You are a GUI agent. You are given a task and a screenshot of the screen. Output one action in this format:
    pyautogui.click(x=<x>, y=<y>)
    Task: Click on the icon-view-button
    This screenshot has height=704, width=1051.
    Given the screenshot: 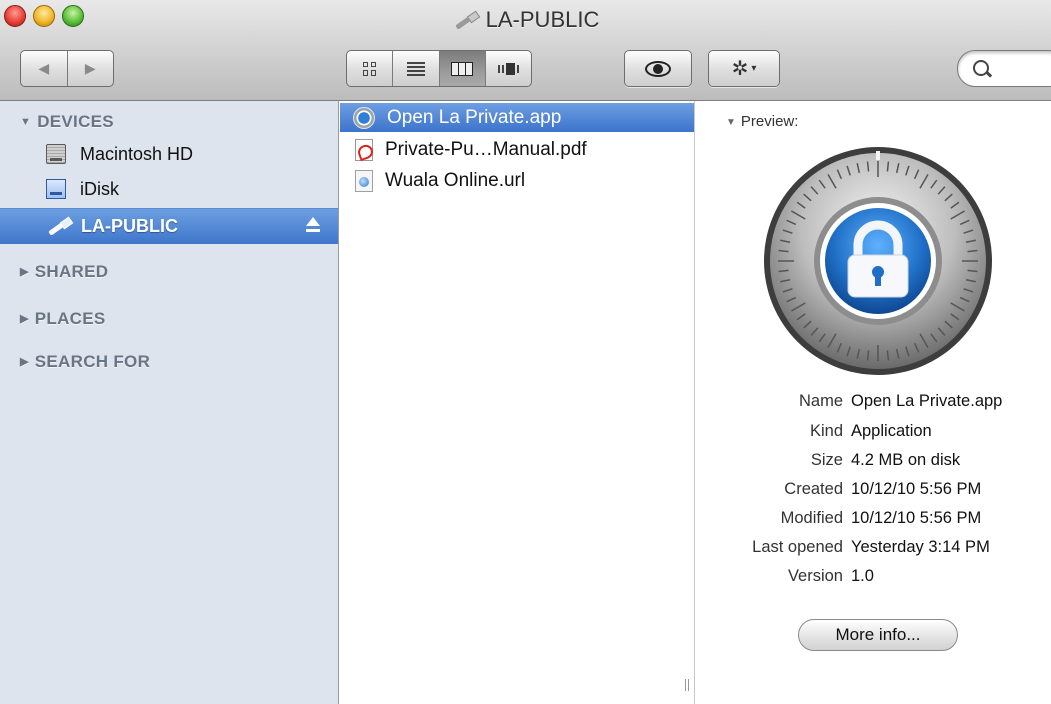 What is the action you would take?
    pyautogui.click(x=369, y=68)
    